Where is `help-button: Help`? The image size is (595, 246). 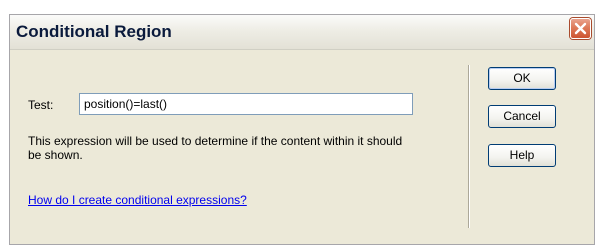 help-button: Help is located at coordinates (522, 155).